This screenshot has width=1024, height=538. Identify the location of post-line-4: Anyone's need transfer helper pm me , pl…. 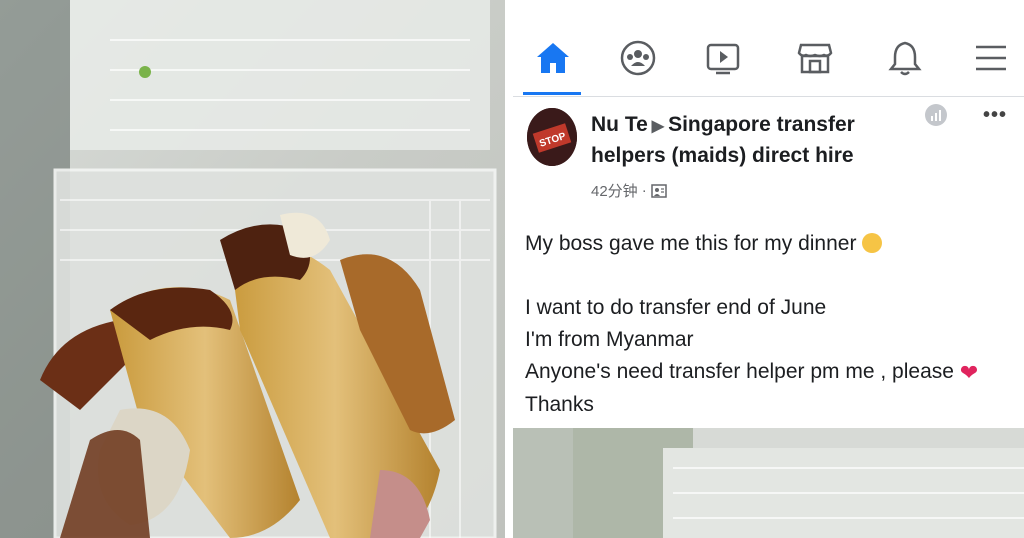
(770, 372).